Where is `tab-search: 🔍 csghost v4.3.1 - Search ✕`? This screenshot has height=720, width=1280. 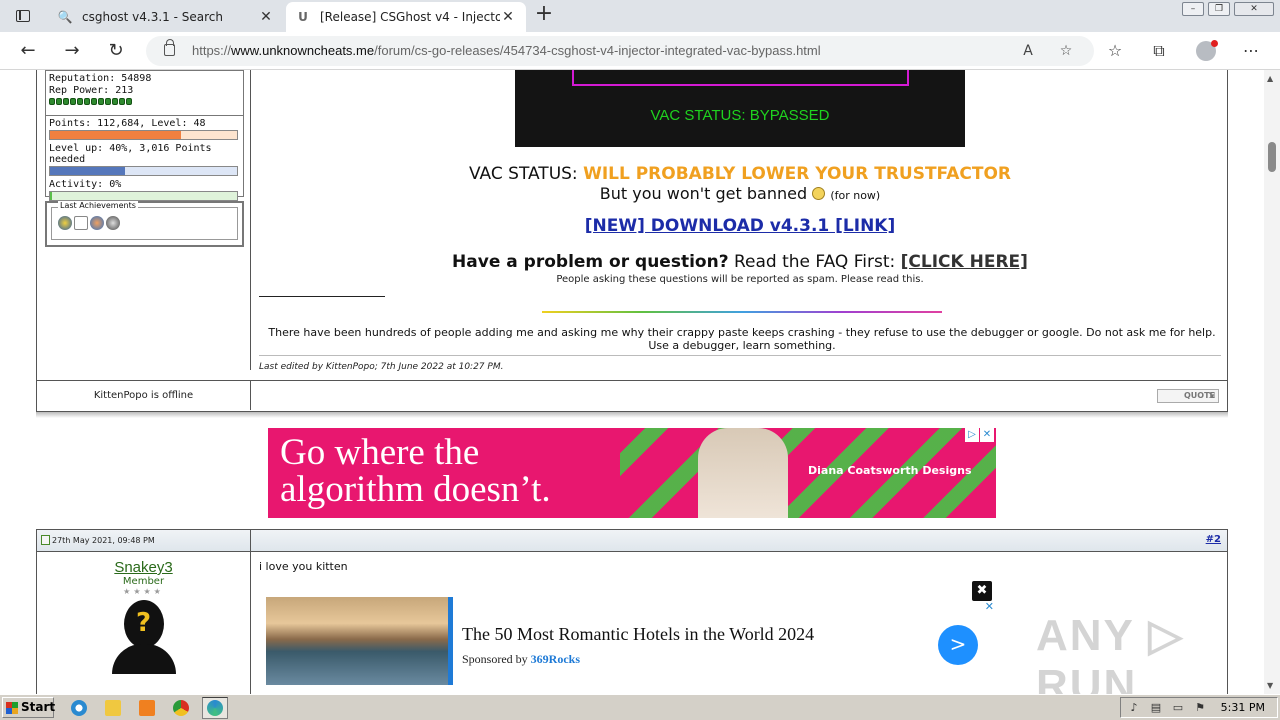
tab-search: 🔍 csghost v4.3.1 - Search ✕ is located at coordinates (166, 17).